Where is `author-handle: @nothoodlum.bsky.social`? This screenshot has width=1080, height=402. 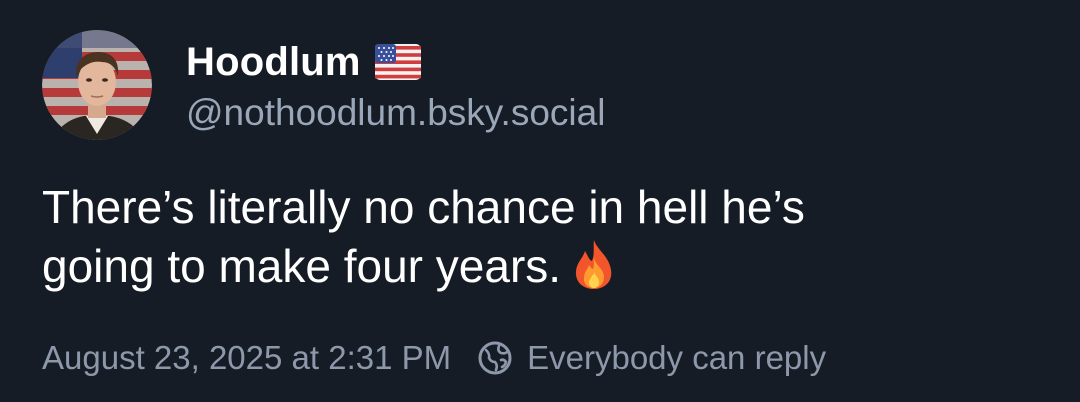
author-handle: @nothoodlum.bsky.social is located at coordinates (395, 113).